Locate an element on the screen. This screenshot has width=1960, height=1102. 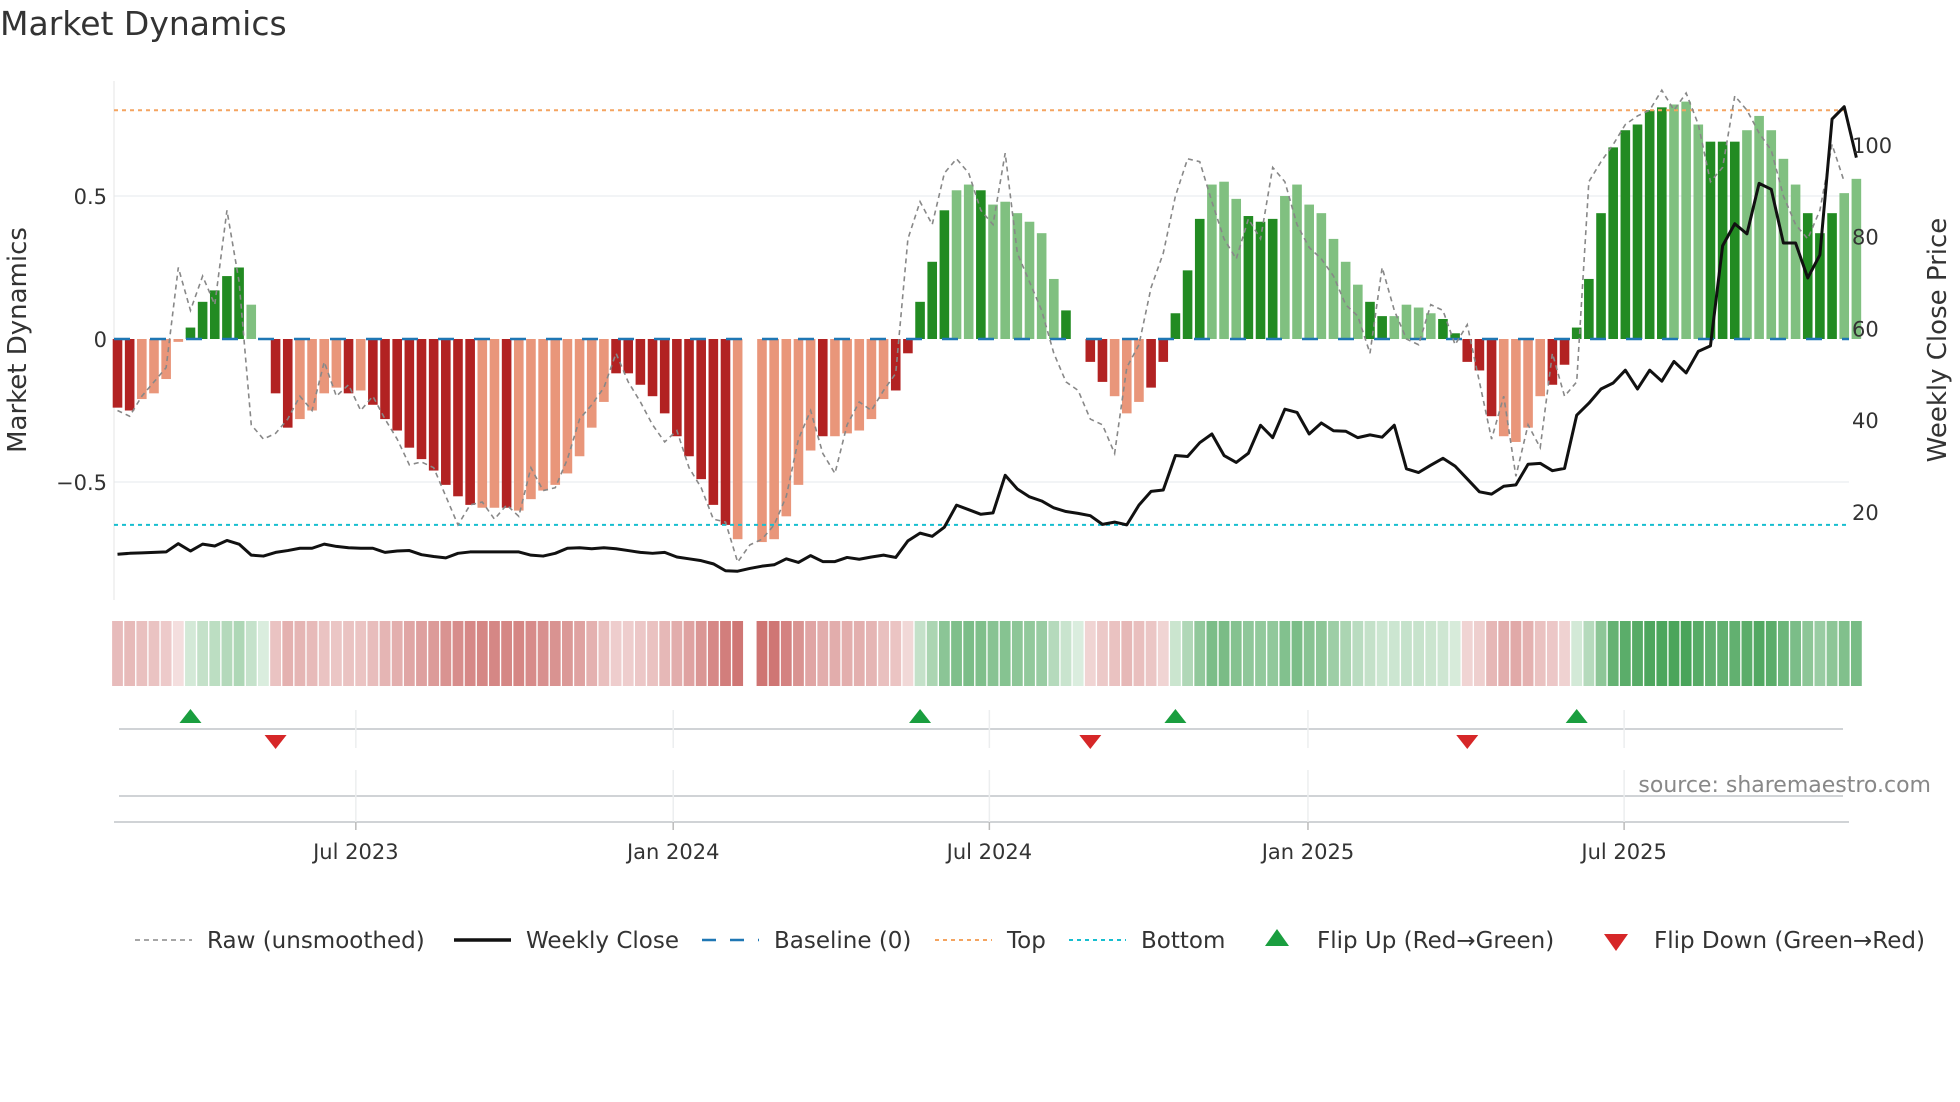
x-tick-label: Jul 2024 is located at coordinates (988, 852).